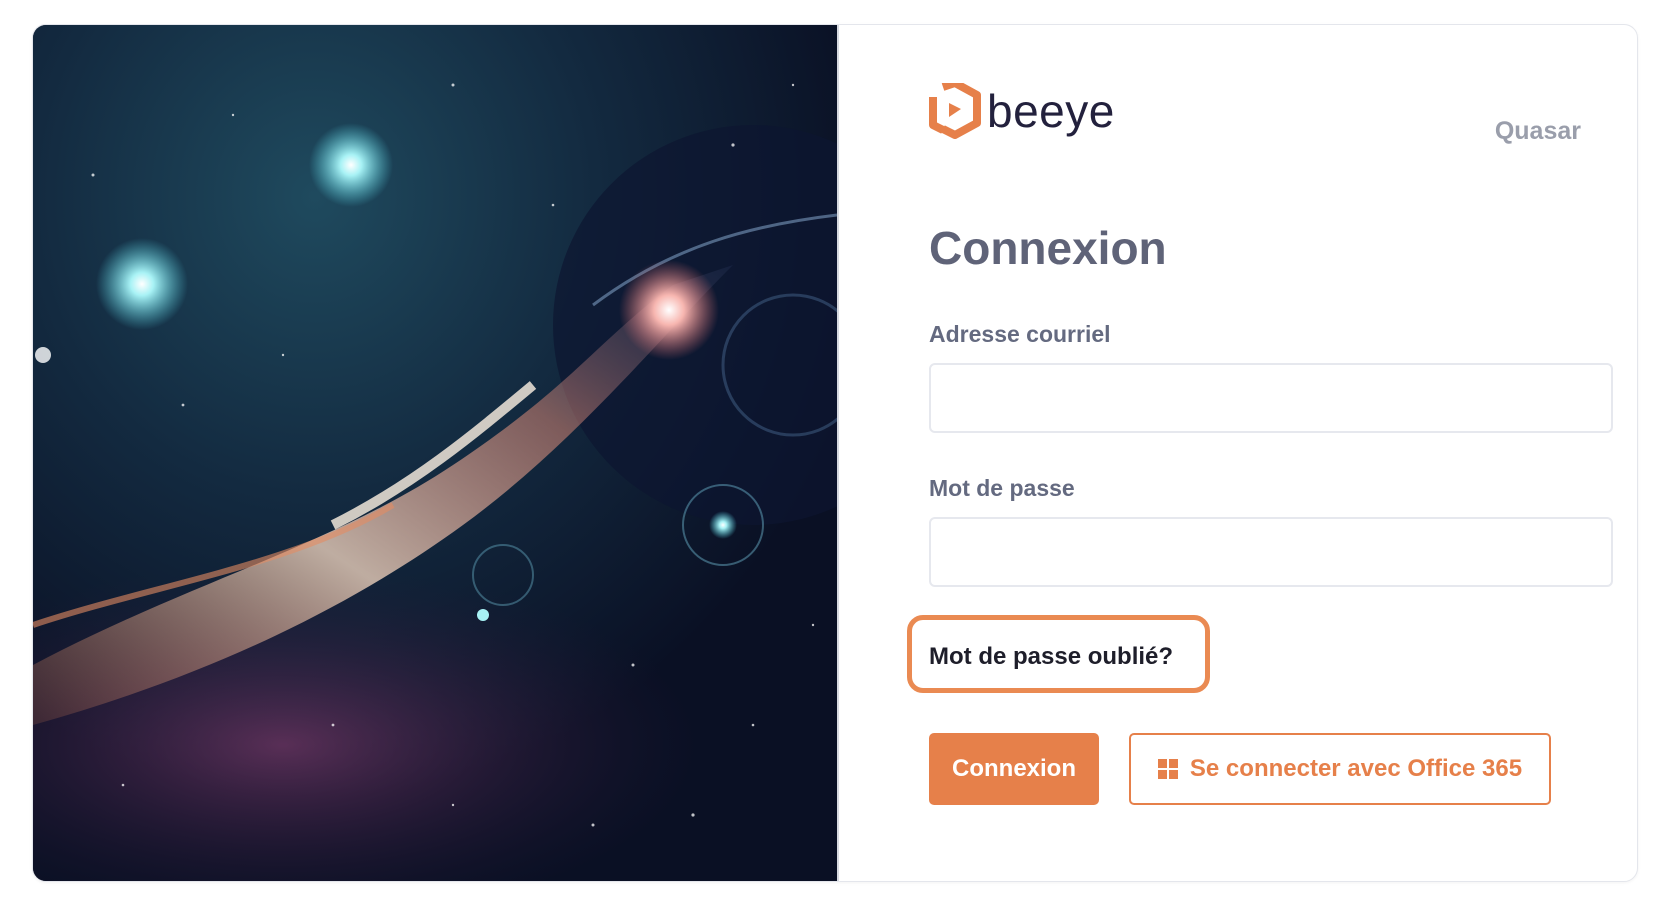 This screenshot has height=914, width=1660. I want to click on login-button: Connexion, so click(1014, 769).